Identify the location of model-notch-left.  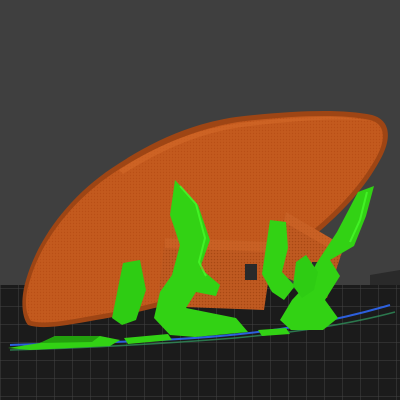
(251, 272).